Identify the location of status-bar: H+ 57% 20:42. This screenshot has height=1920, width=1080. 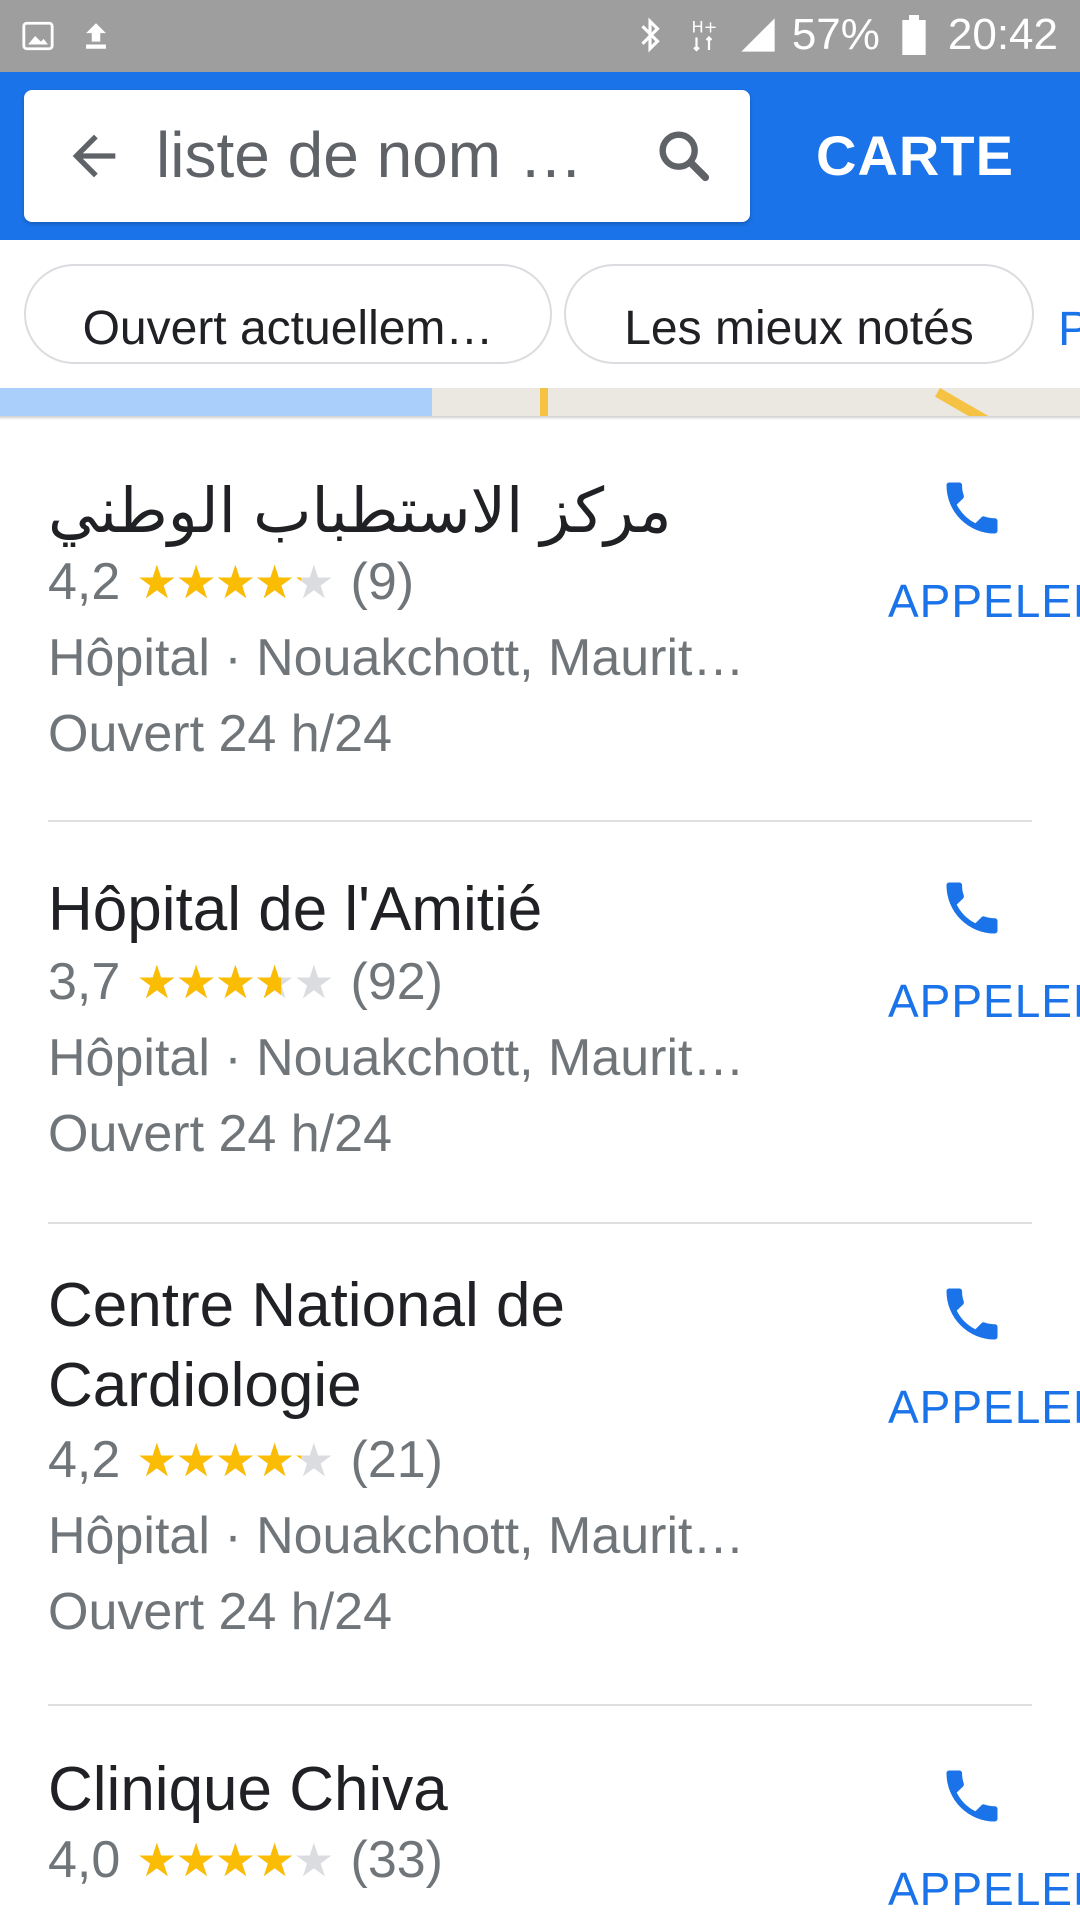
(540, 36).